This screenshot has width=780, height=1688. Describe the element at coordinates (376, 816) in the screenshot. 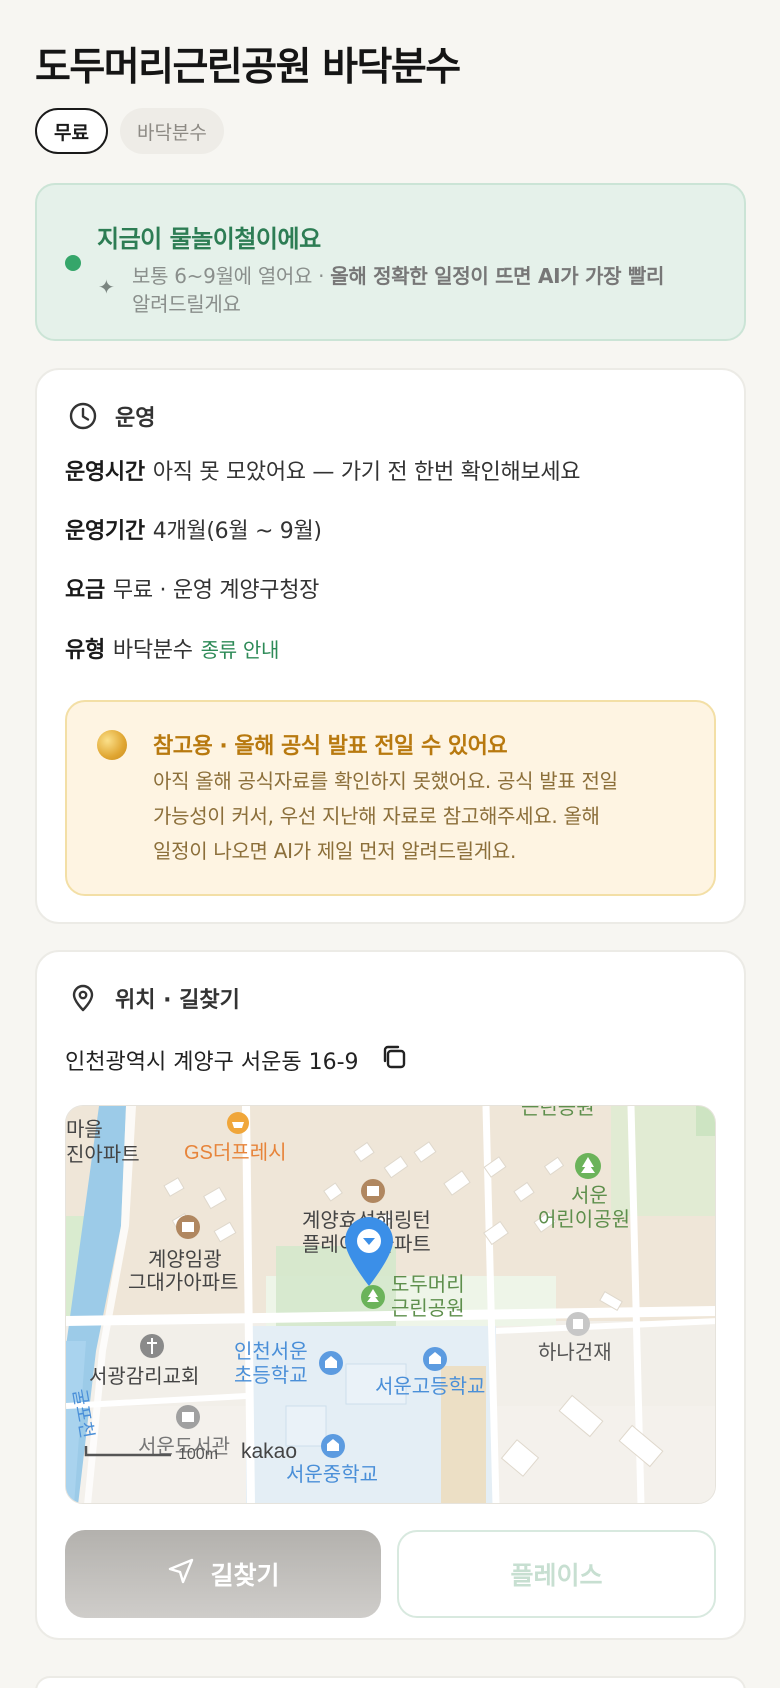

I see `notice-line: 가능성이 커서, 우선 지난해 자료로 참고해주세요. 올해` at that location.